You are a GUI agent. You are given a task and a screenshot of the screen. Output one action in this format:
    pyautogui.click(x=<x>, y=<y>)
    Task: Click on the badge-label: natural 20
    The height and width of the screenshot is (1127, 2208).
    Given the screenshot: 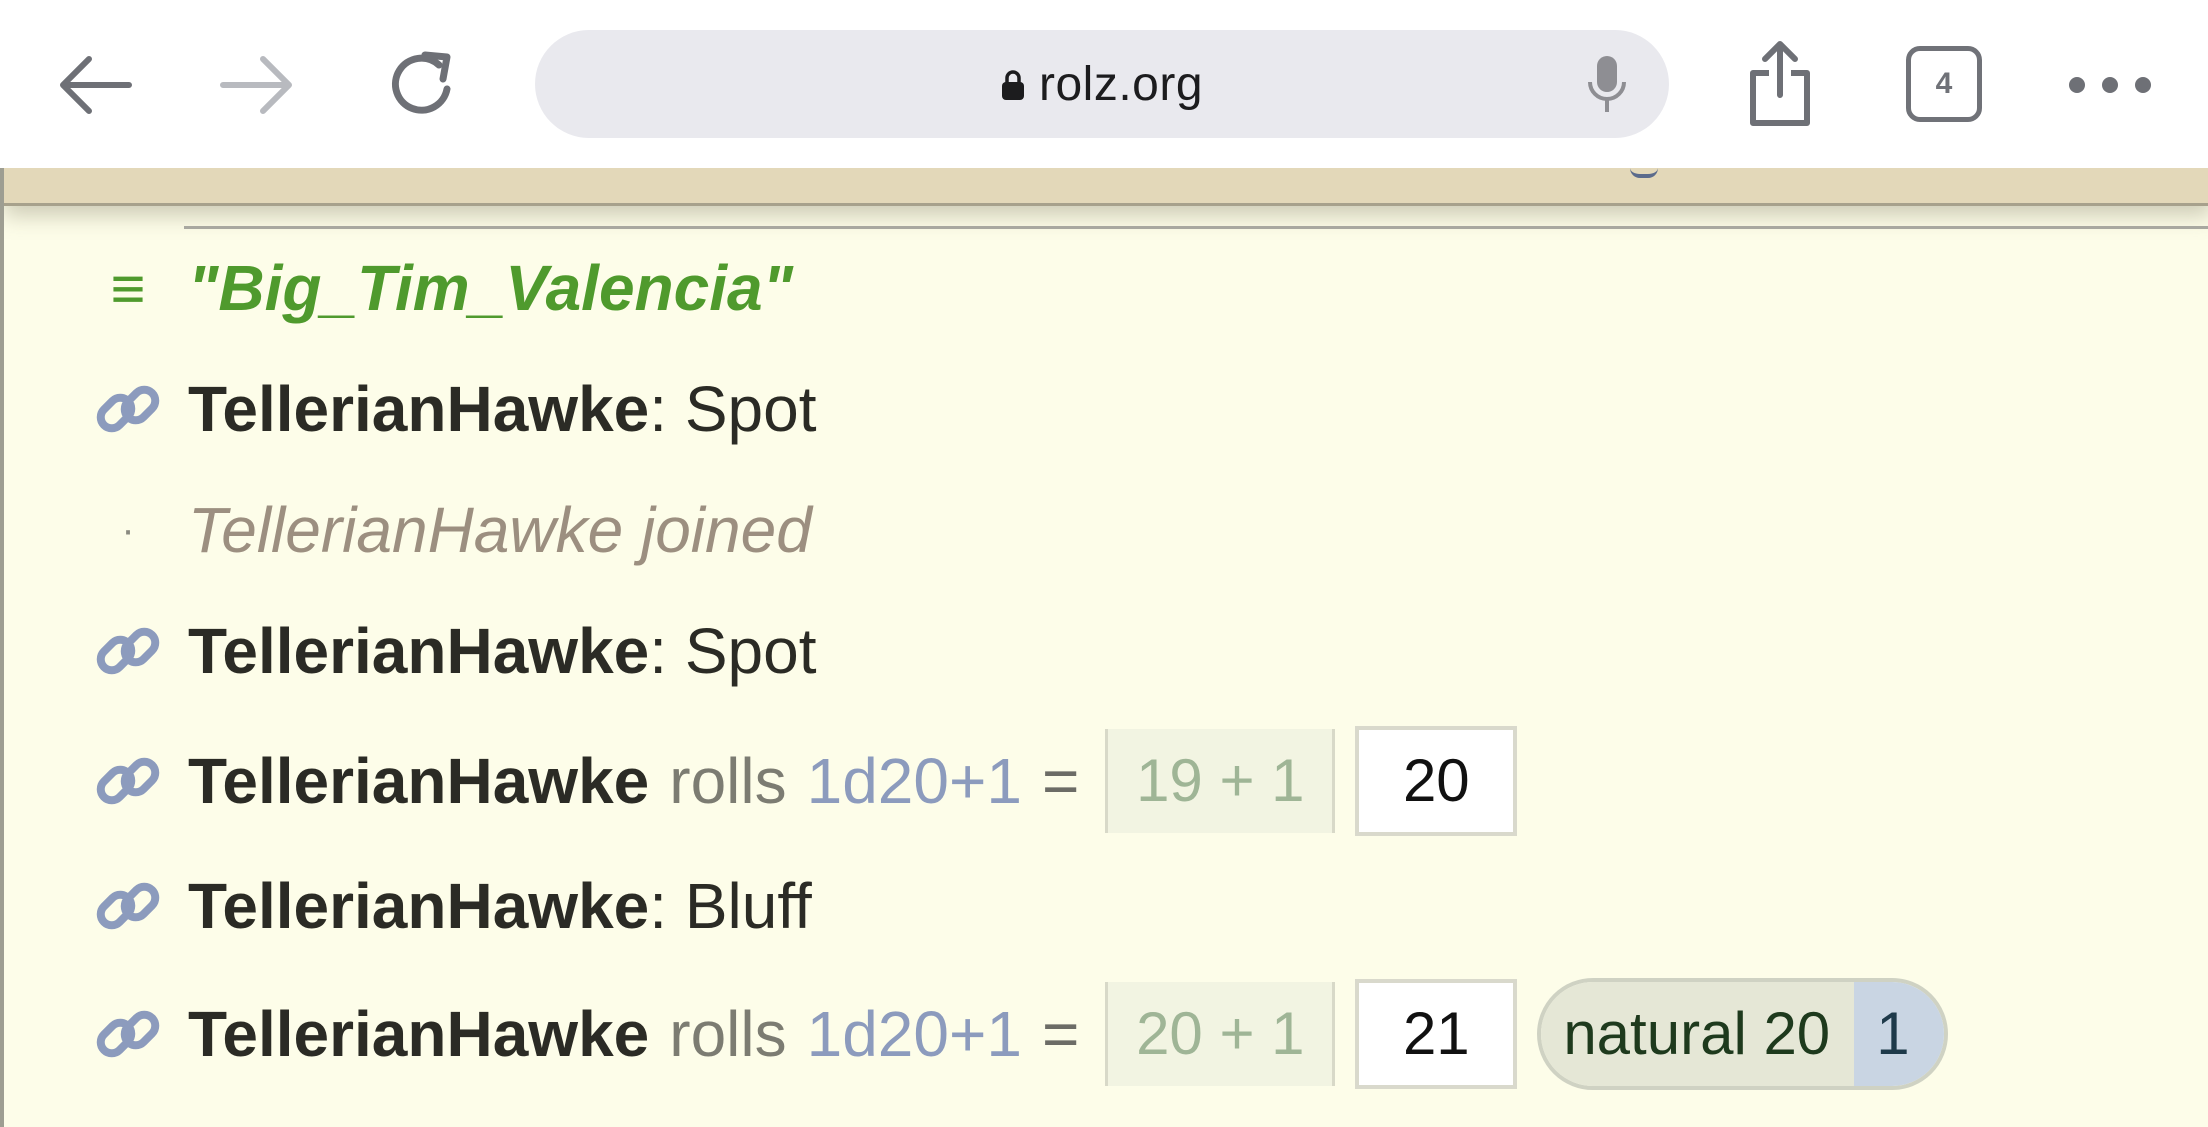 What is the action you would take?
    pyautogui.click(x=1698, y=1034)
    